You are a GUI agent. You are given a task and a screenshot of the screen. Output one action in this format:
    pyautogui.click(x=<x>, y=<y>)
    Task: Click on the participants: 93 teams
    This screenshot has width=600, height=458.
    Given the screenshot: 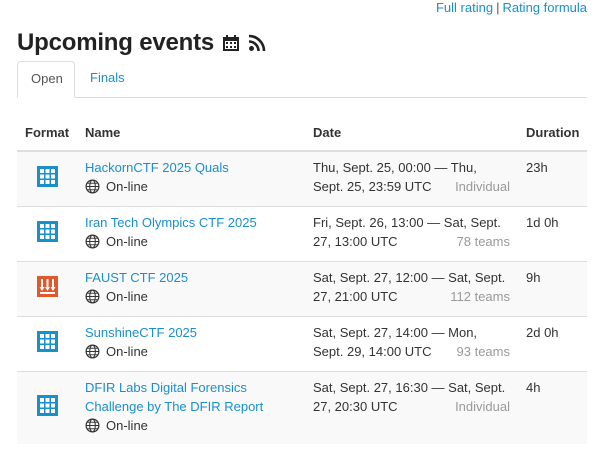 What is the action you would take?
    pyautogui.click(x=483, y=351)
    